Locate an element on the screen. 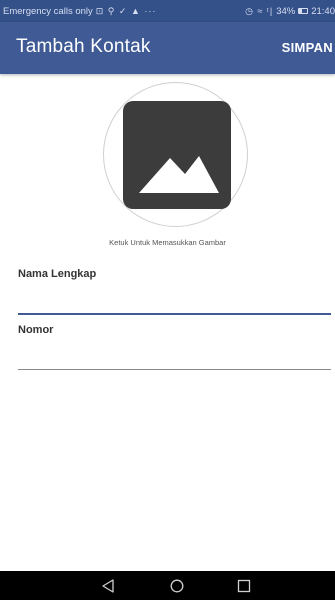  status-right: ◷ ≈ ᵗ| 34% 21:40 is located at coordinates (290, 11).